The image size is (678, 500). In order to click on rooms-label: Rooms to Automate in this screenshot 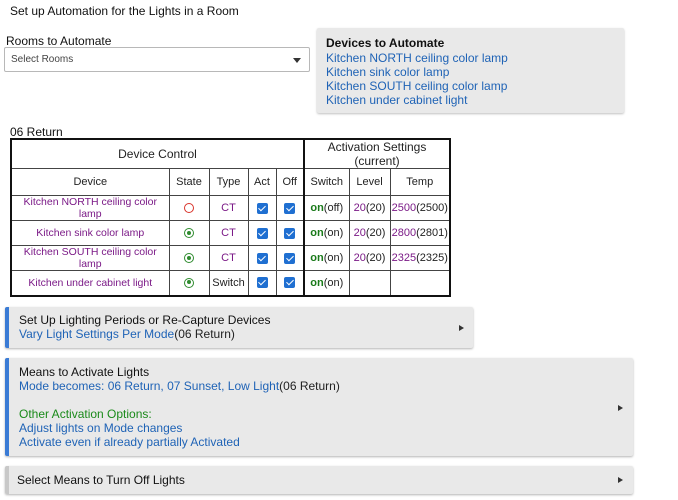, I will do `click(59, 41)`.